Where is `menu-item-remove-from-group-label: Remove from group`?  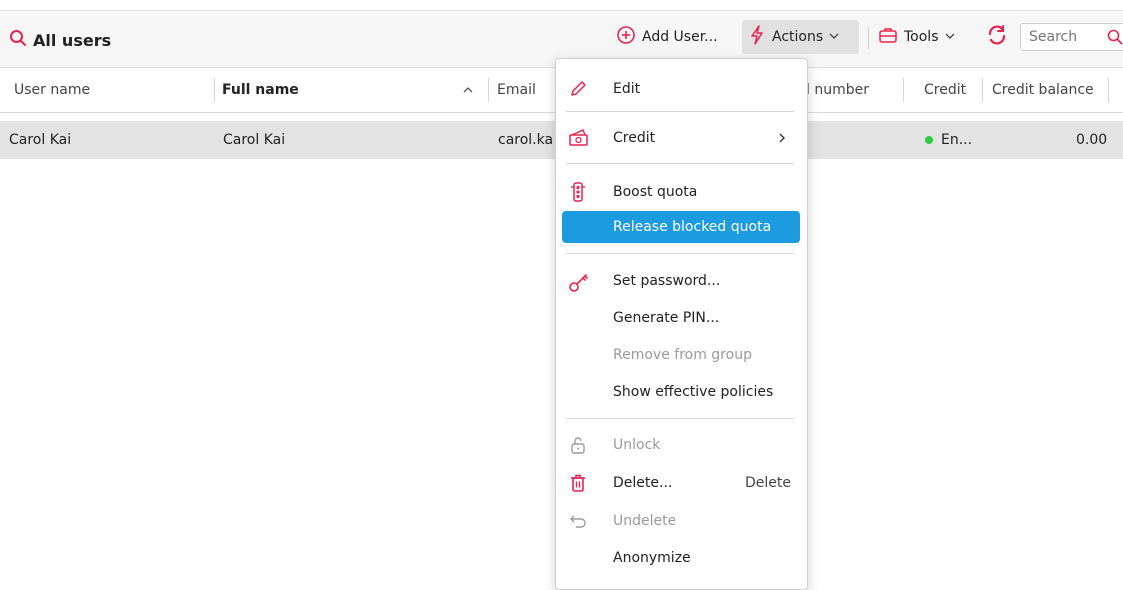 menu-item-remove-from-group-label: Remove from group is located at coordinates (682, 355).